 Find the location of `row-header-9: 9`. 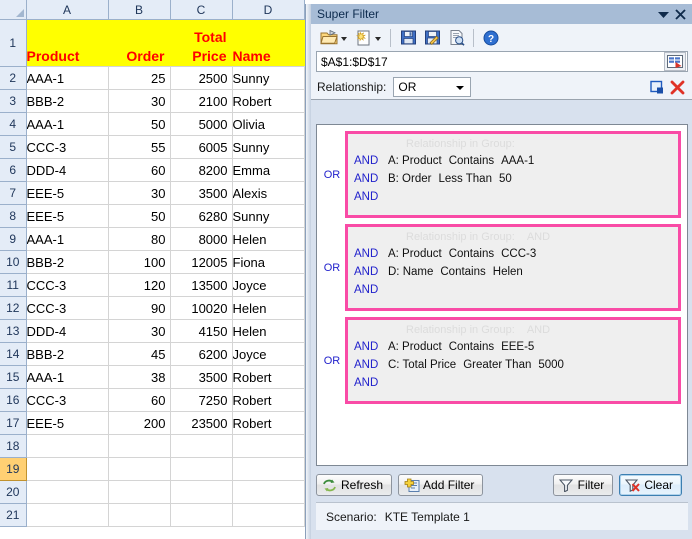

row-header-9: 9 is located at coordinates (13, 239).